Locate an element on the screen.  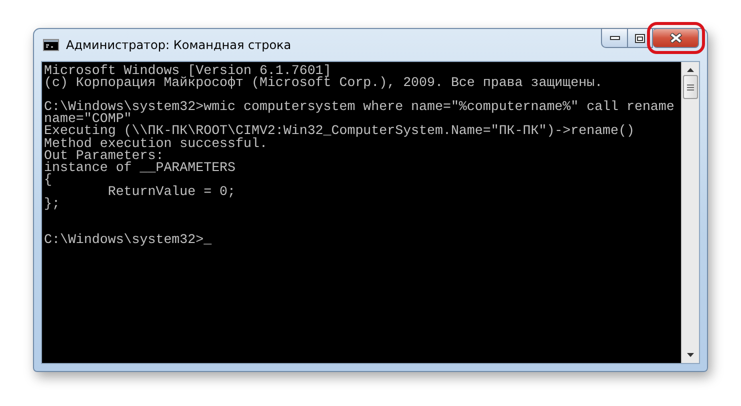
console-line: C:\Windows\system32>wmic computersystem where name="%computername%" call rename is located at coordinates (360, 107).